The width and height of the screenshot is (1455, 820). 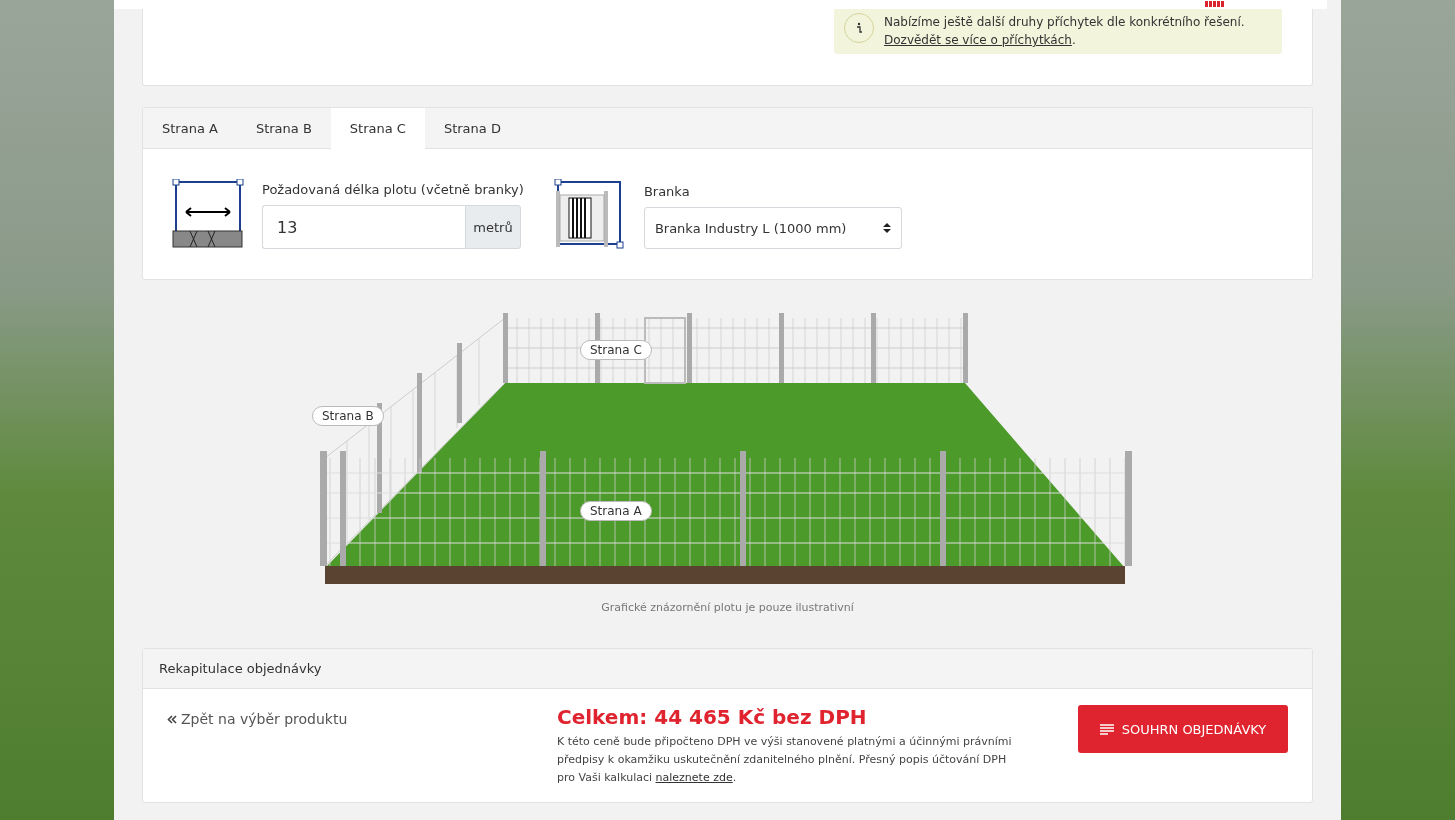 What do you see at coordinates (363, 227) in the screenshot?
I see `length-input-field: 13` at bounding box center [363, 227].